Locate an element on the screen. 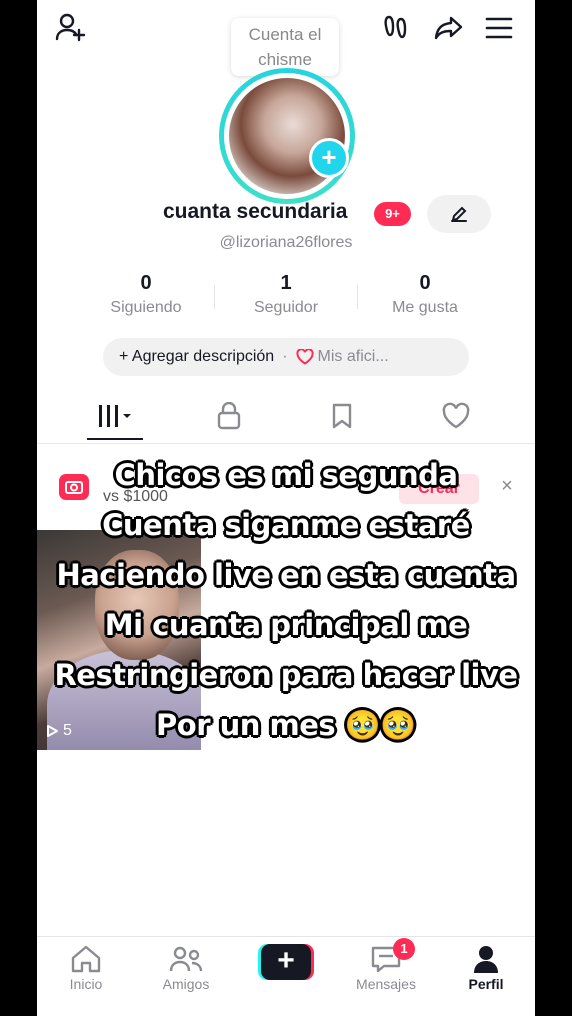 The height and width of the screenshot is (1016, 572). tab-saved is located at coordinates (342, 416).